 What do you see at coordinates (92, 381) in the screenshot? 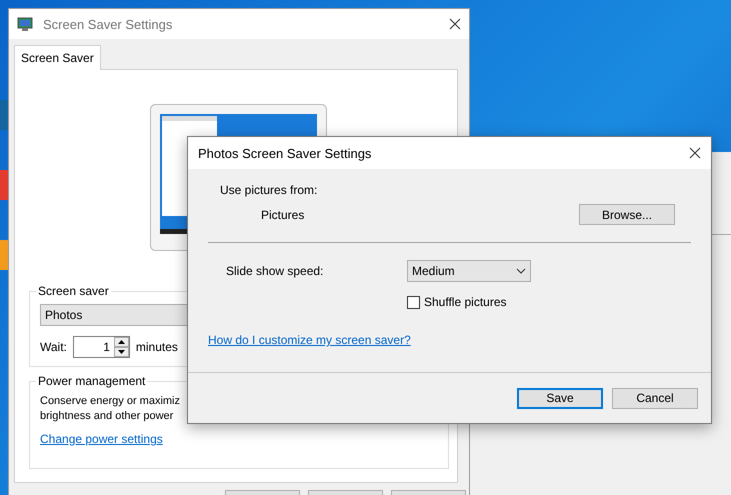
I see `group-label: Power management` at bounding box center [92, 381].